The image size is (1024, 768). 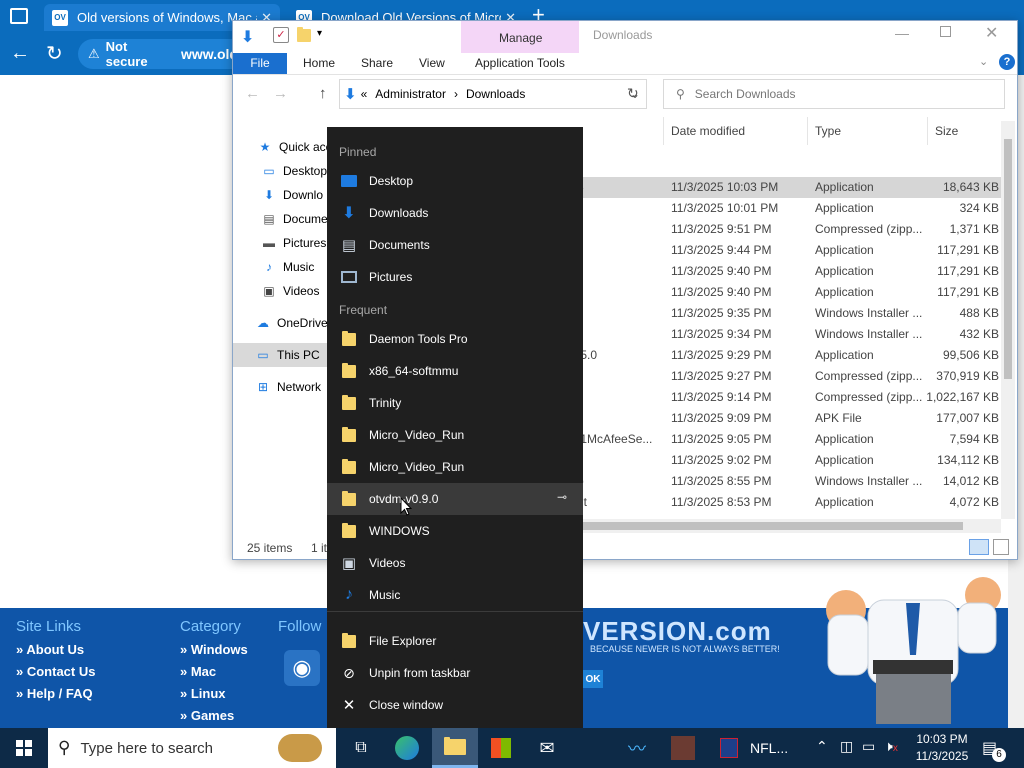 What do you see at coordinates (1001, 547) in the screenshot?
I see `large-icons-view-icon` at bounding box center [1001, 547].